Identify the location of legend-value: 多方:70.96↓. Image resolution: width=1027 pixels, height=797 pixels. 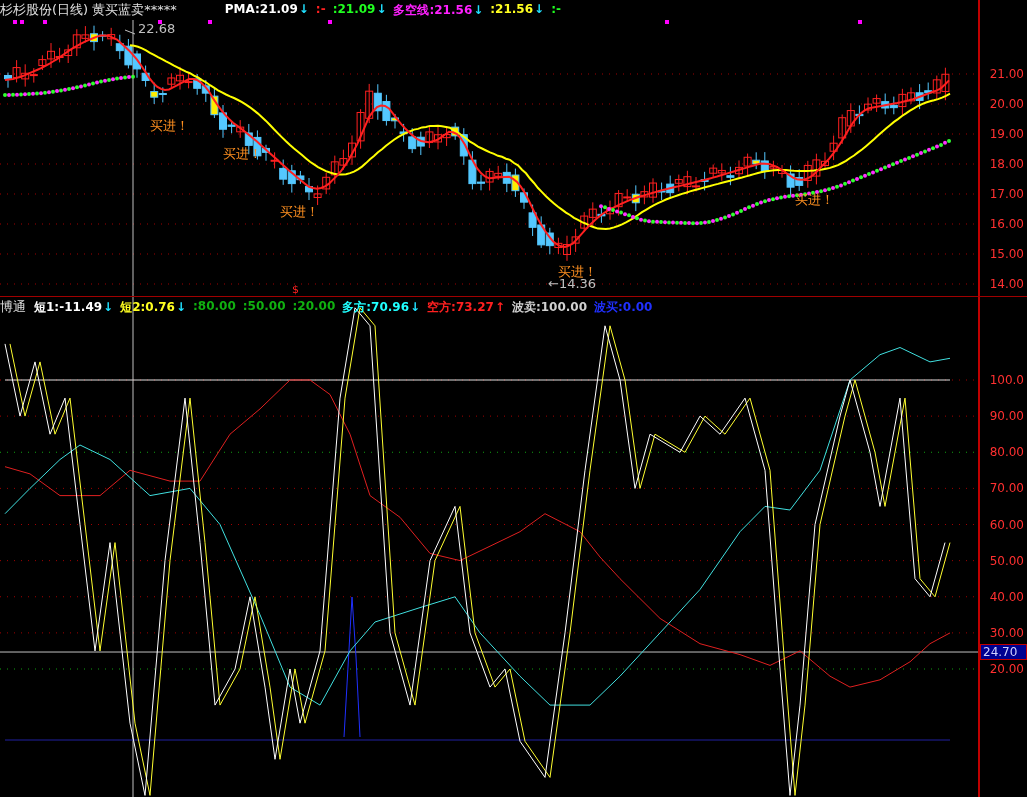
(381, 307).